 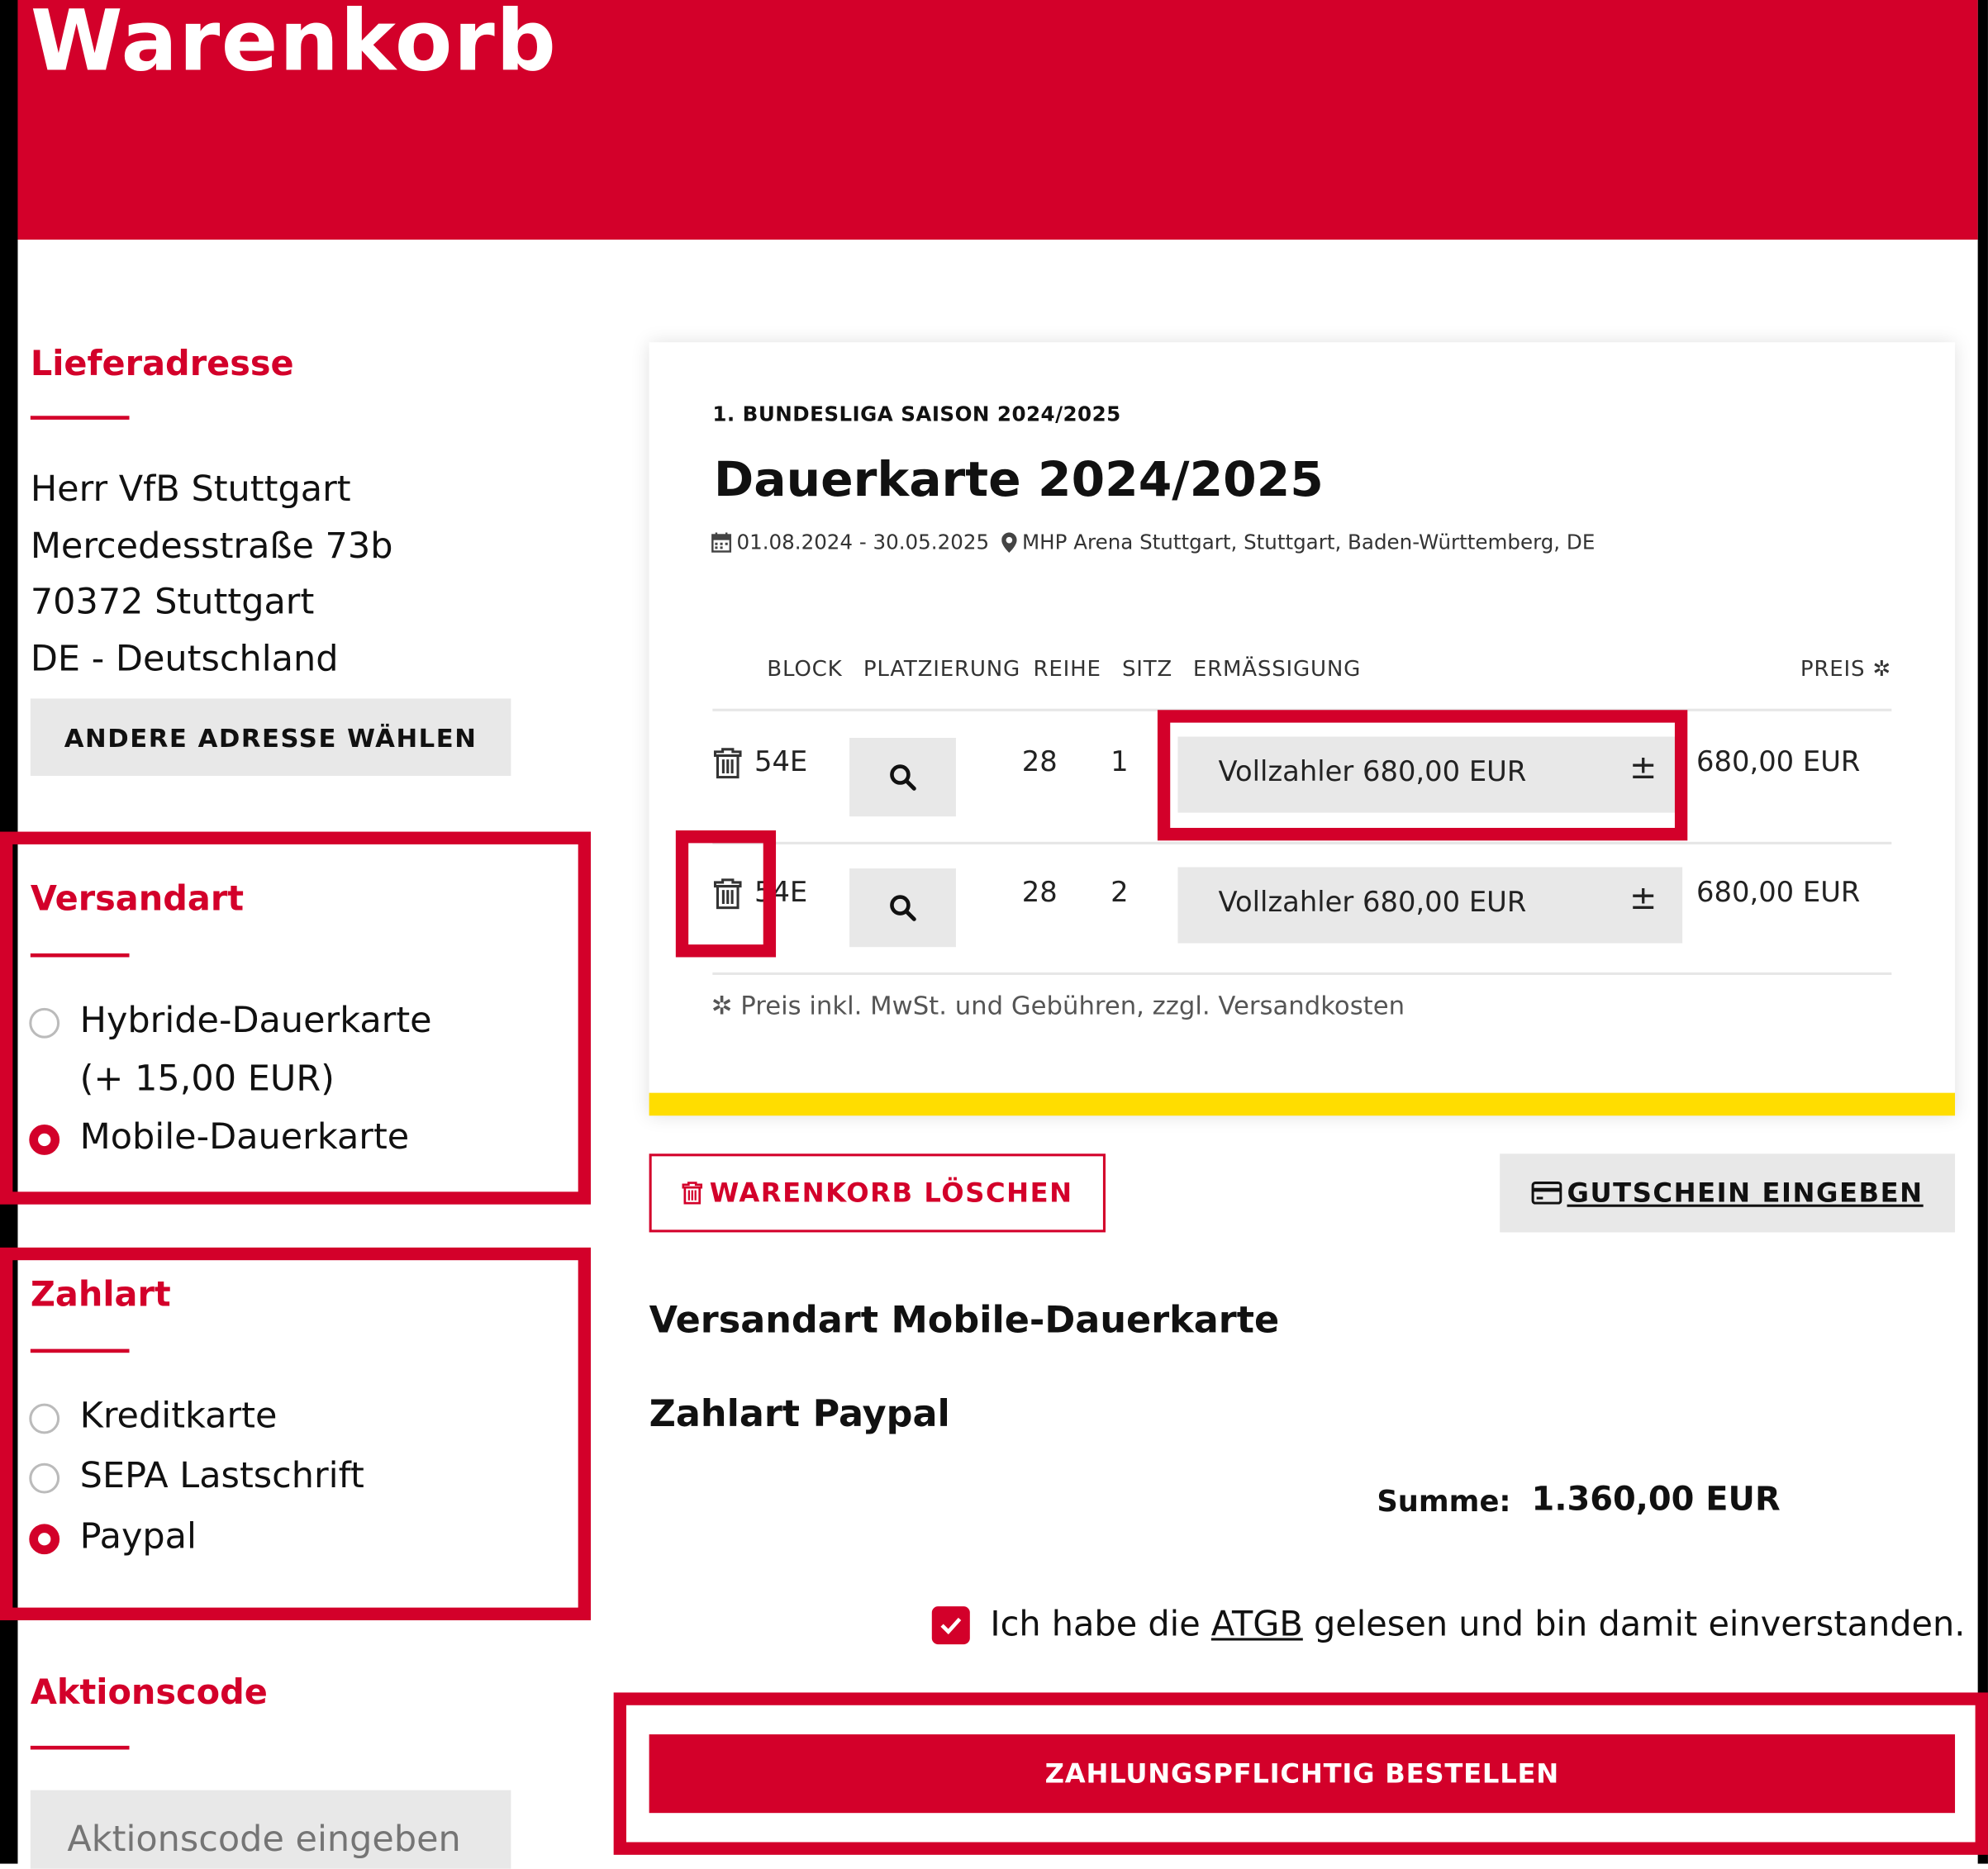 What do you see at coordinates (1547, 1193) in the screenshot?
I see `credit-card-icon` at bounding box center [1547, 1193].